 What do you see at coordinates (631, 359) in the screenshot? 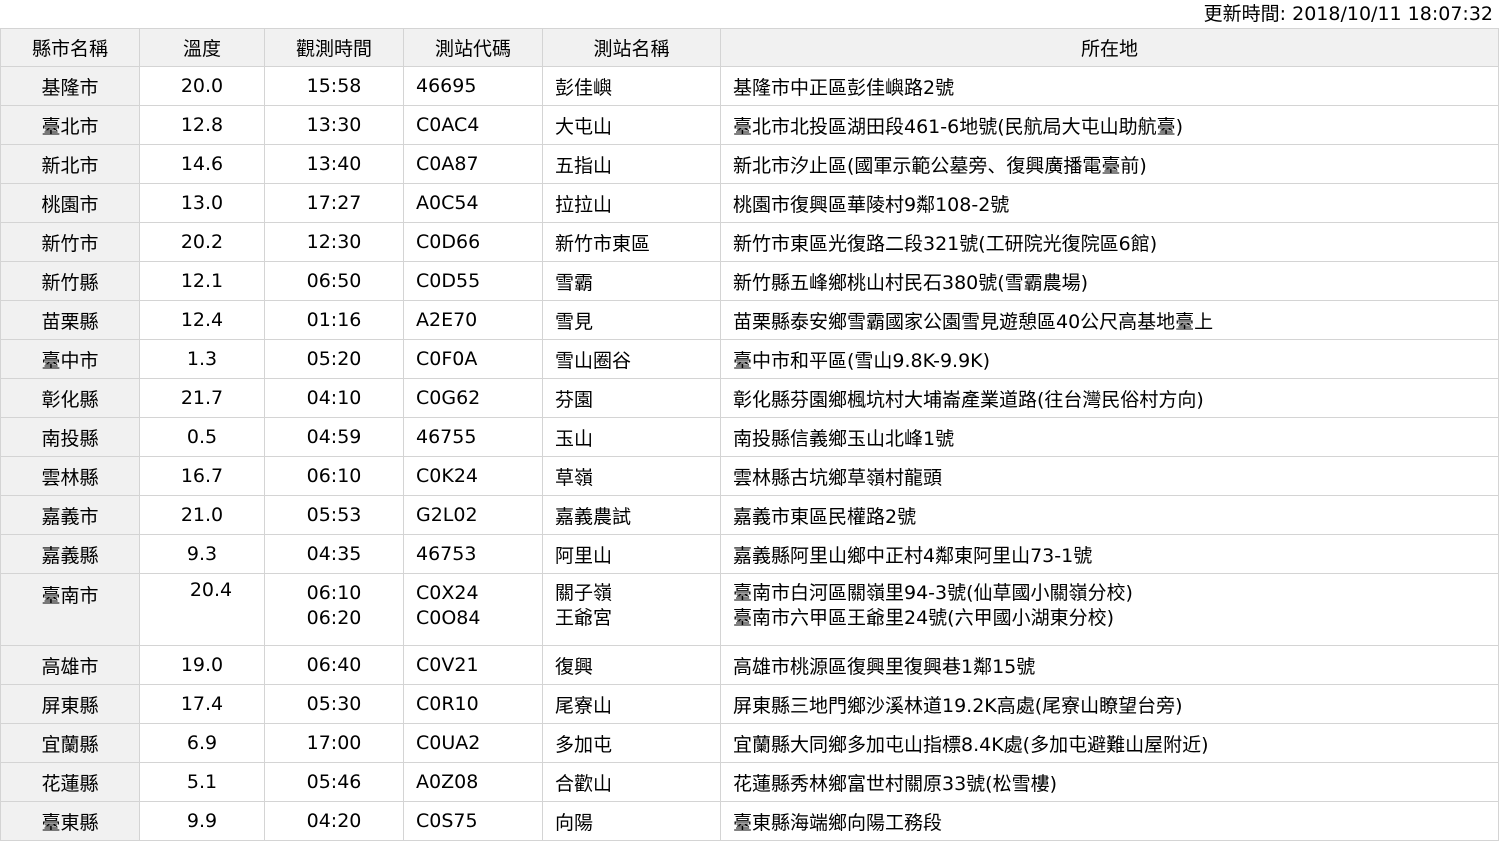
I see `station-name-cell: 雪山圈谷` at bounding box center [631, 359].